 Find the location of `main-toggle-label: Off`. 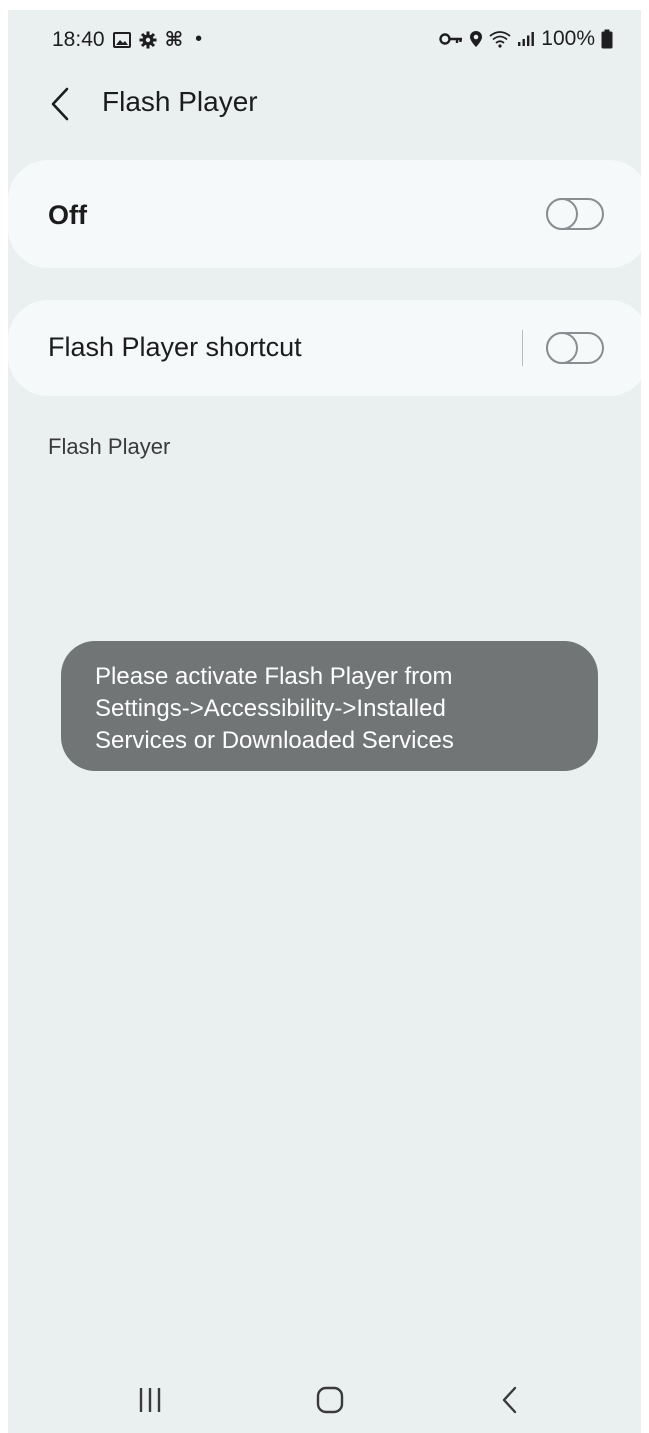

main-toggle-label: Off is located at coordinates (67, 215).